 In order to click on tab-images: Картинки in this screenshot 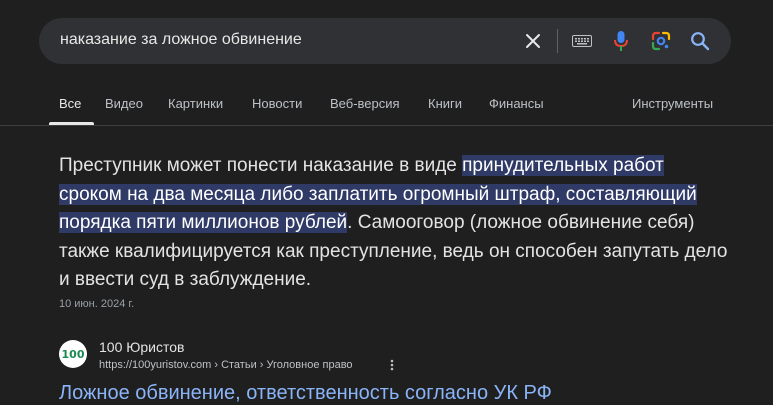, I will do `click(195, 103)`.